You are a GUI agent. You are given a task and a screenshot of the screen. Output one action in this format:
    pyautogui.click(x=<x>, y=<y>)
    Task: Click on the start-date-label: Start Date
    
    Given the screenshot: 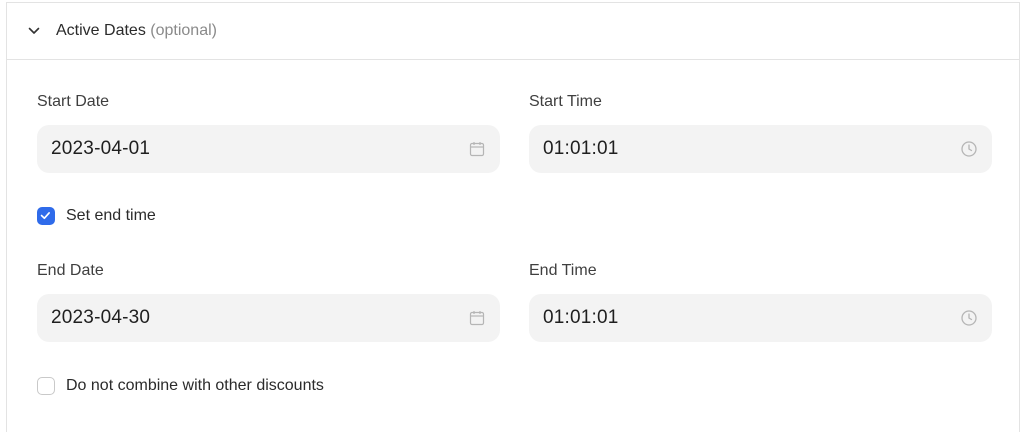 What is the action you would take?
    pyautogui.click(x=73, y=101)
    